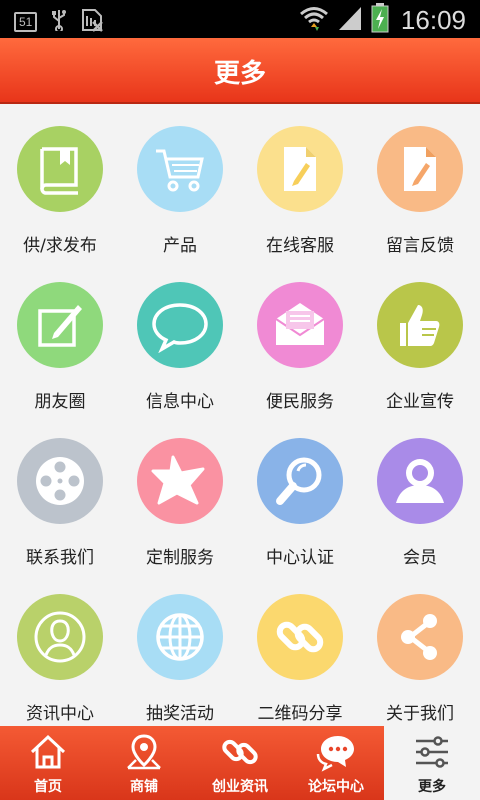  I want to click on grid-item-label: 朋友圈, so click(60, 402).